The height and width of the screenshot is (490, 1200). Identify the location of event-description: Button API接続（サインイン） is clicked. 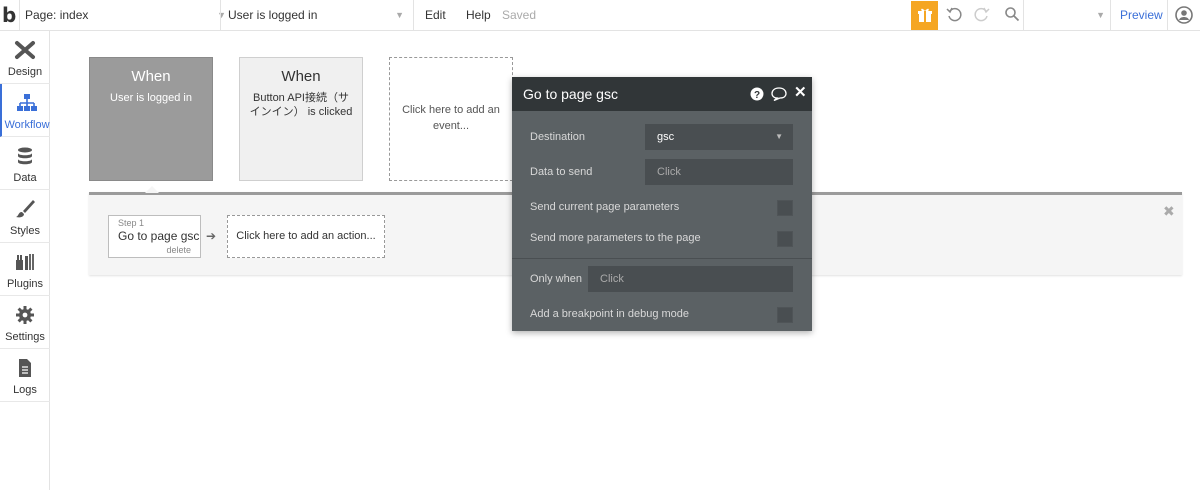
(301, 105).